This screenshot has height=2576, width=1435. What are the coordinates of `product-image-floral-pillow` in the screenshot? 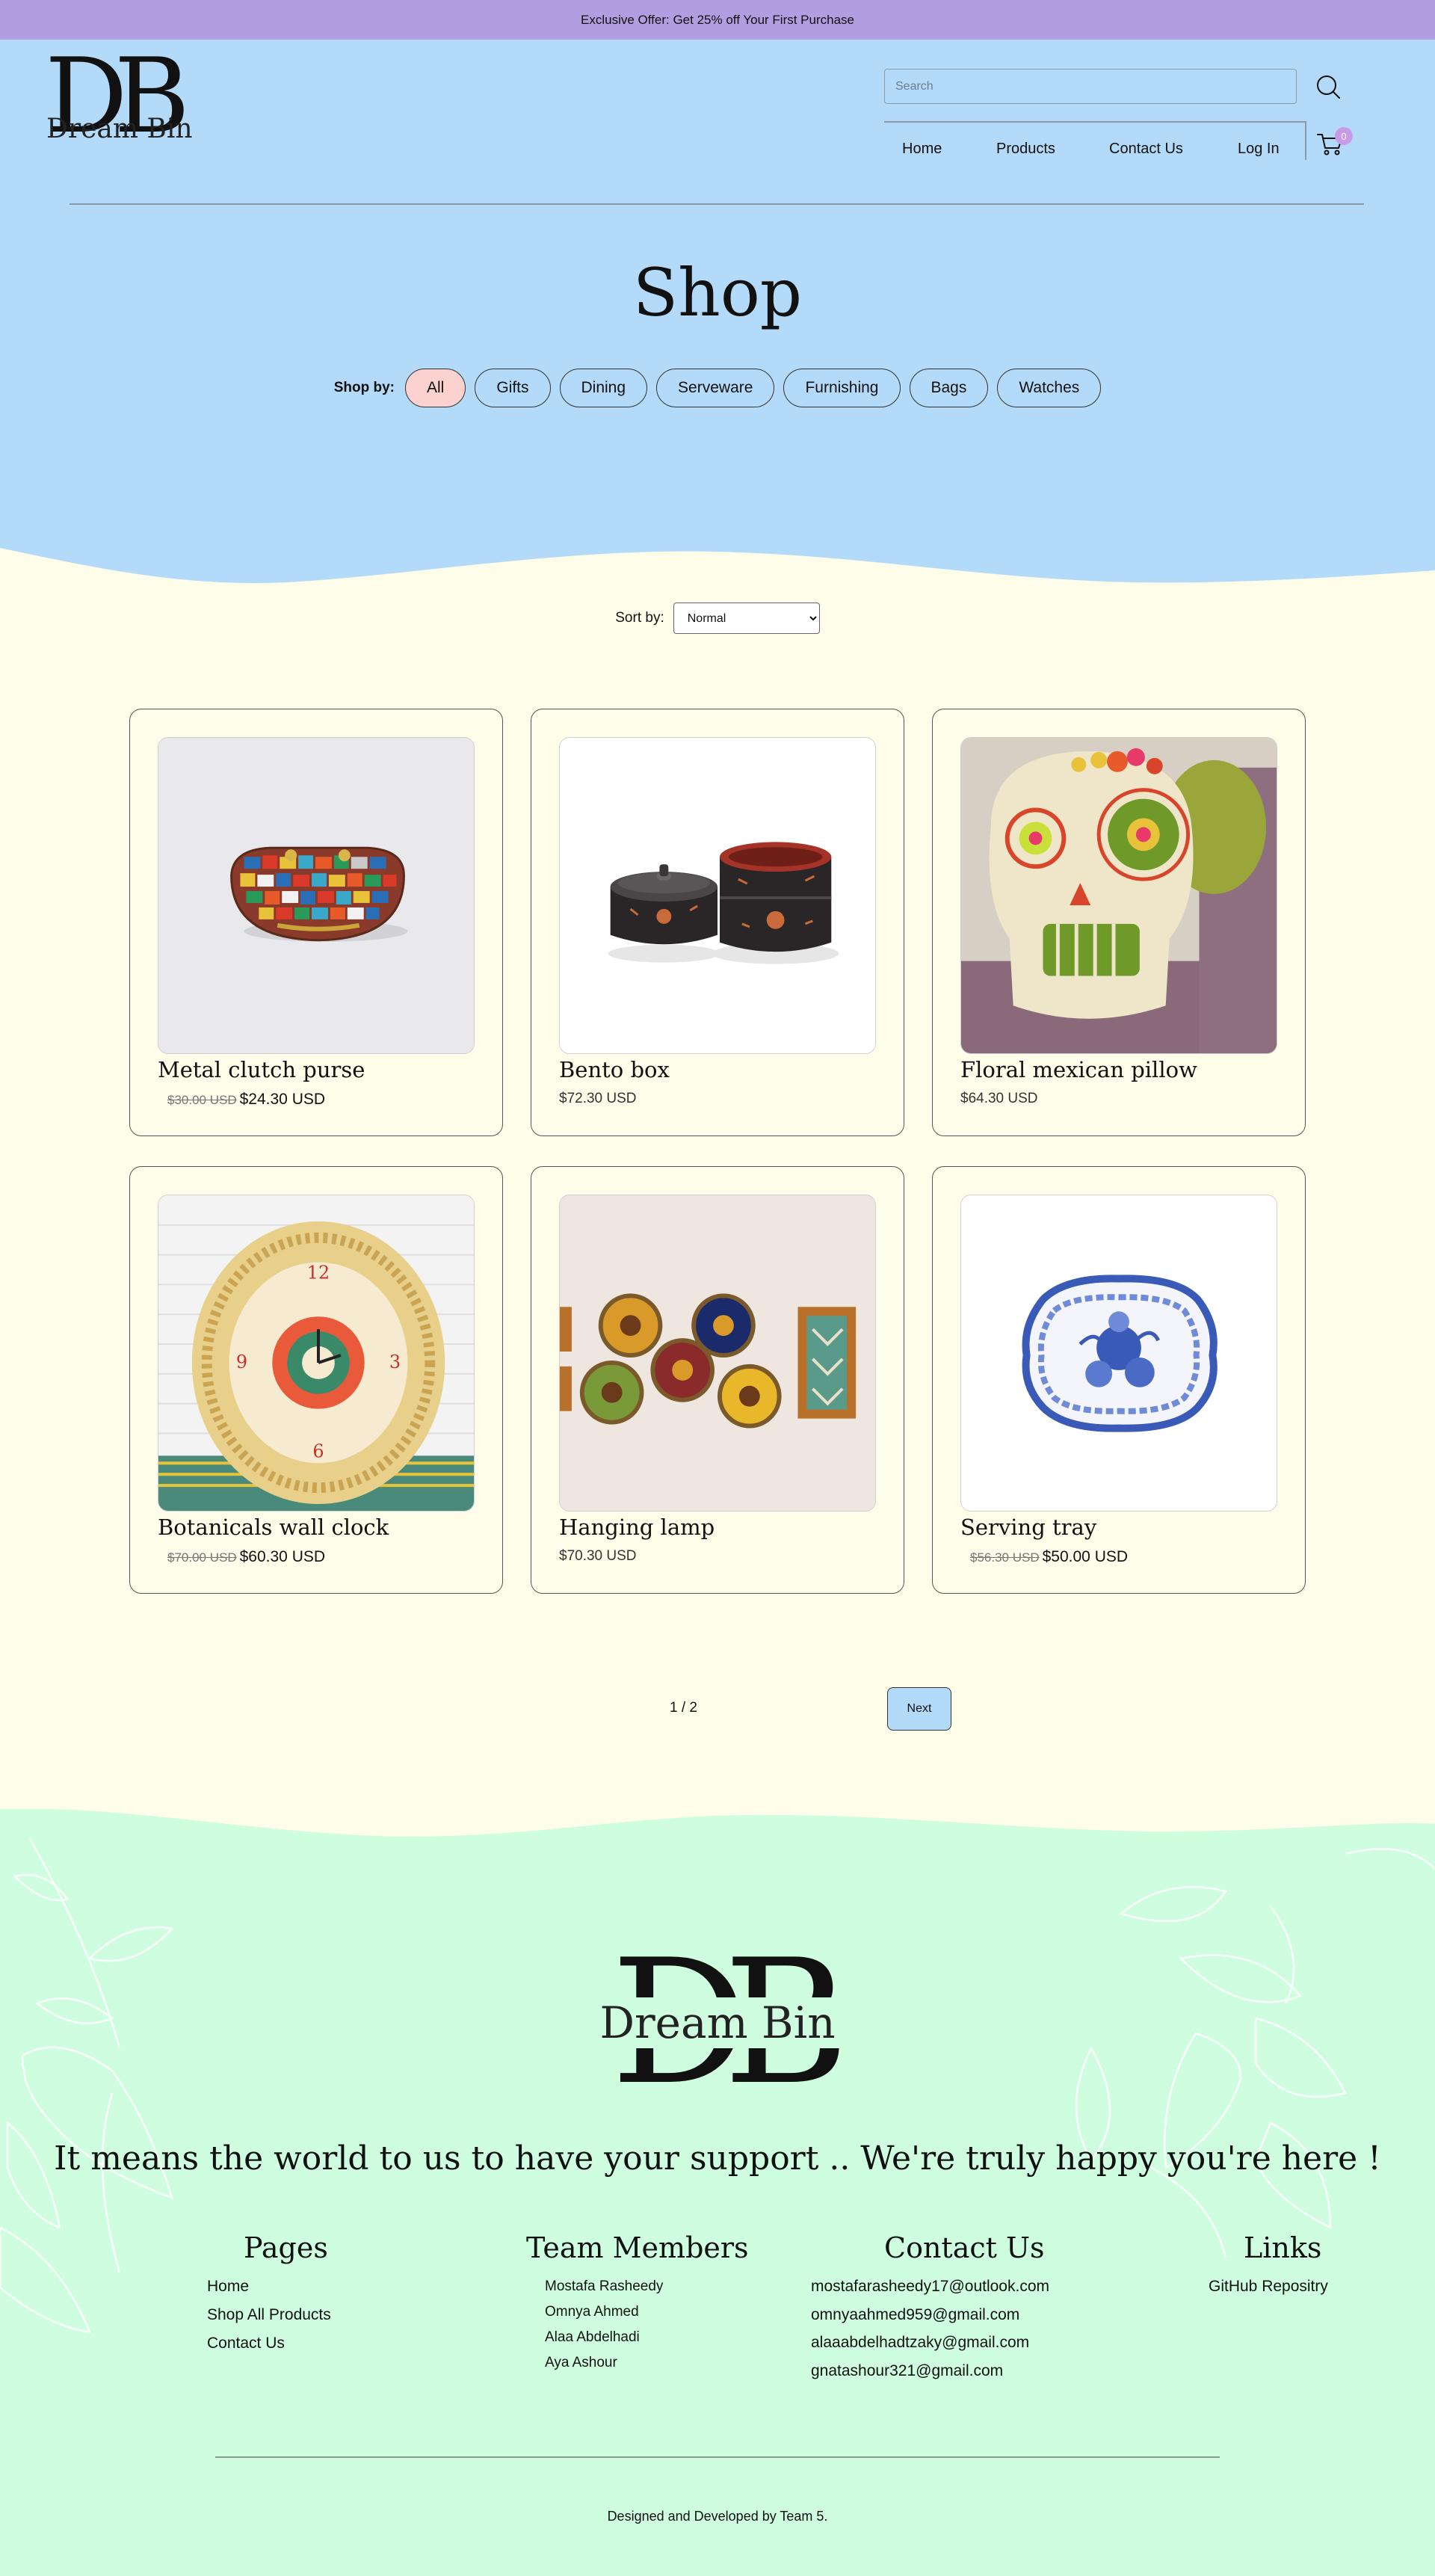 It's located at (1119, 895).